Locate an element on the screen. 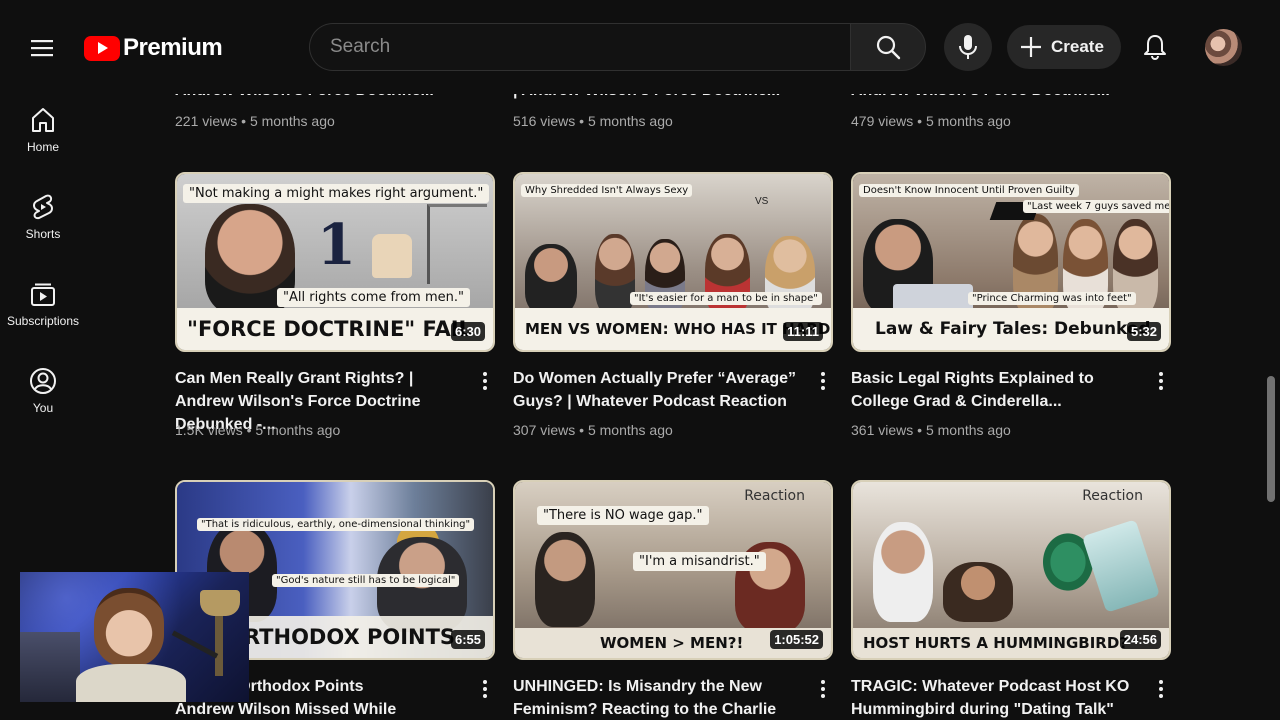  account-avatar is located at coordinates (1223, 47).